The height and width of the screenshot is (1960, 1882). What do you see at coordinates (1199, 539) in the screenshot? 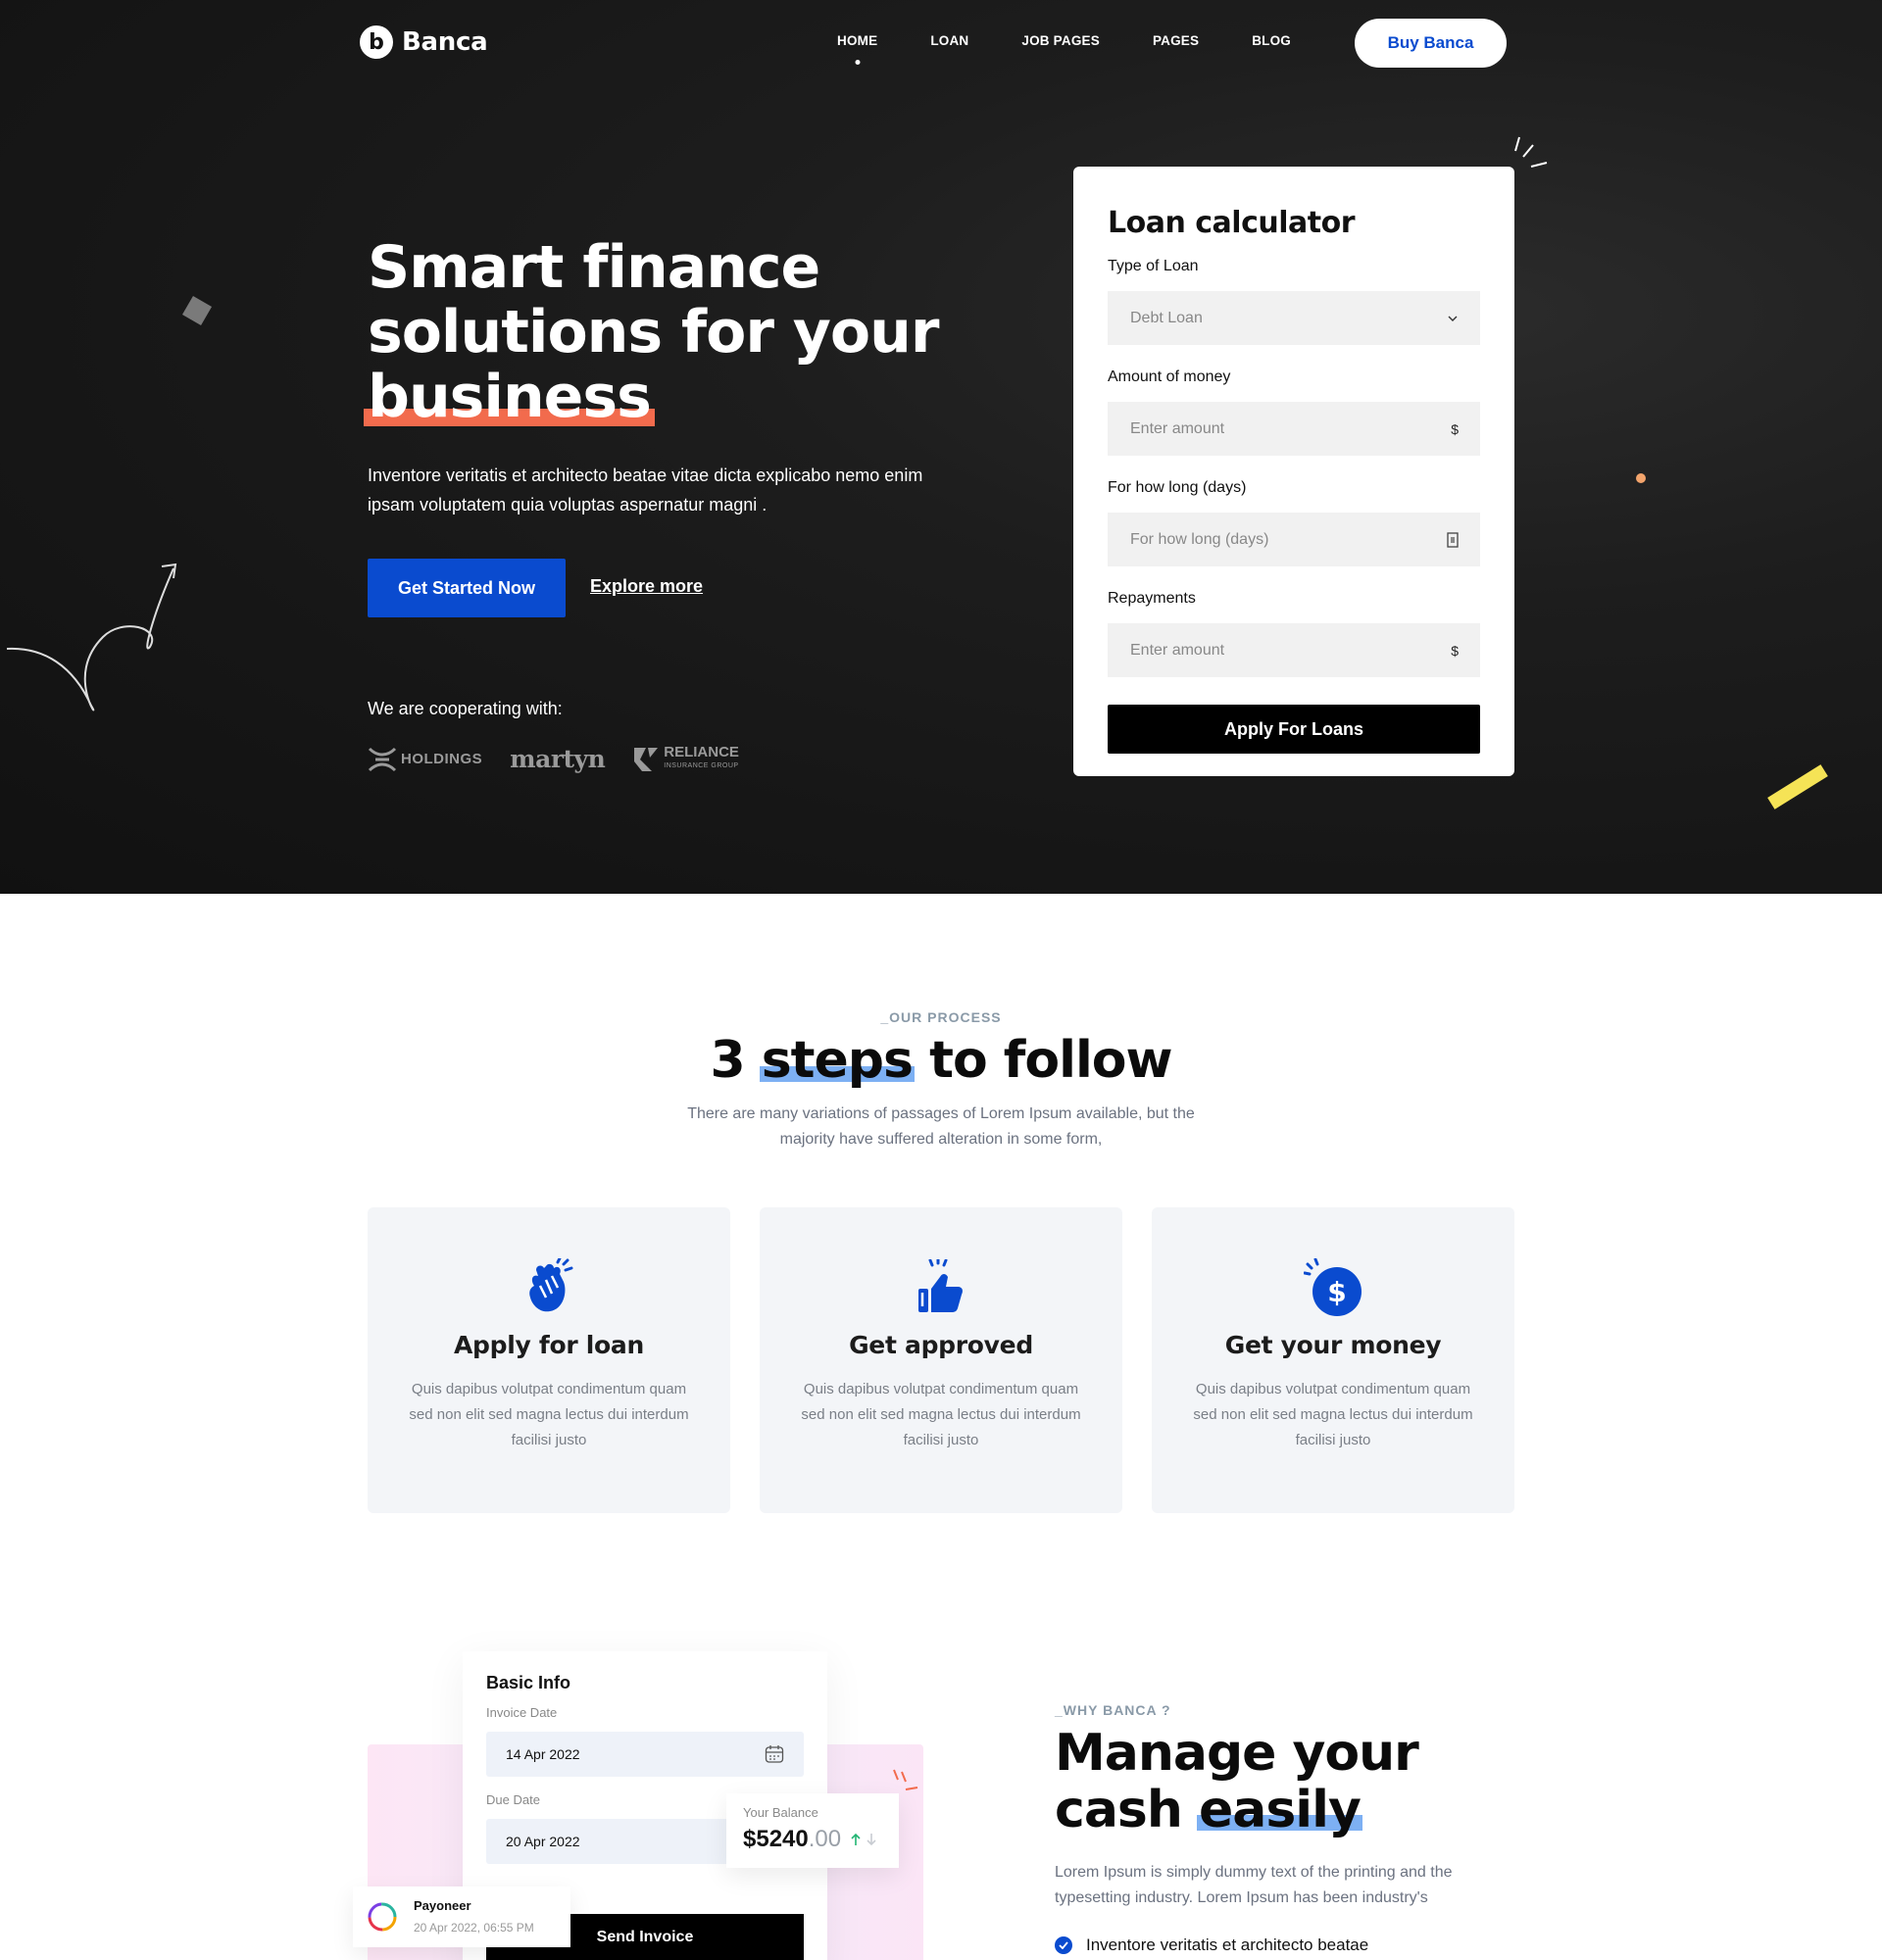
I see `duration-placeholder: For how long (days)` at bounding box center [1199, 539].